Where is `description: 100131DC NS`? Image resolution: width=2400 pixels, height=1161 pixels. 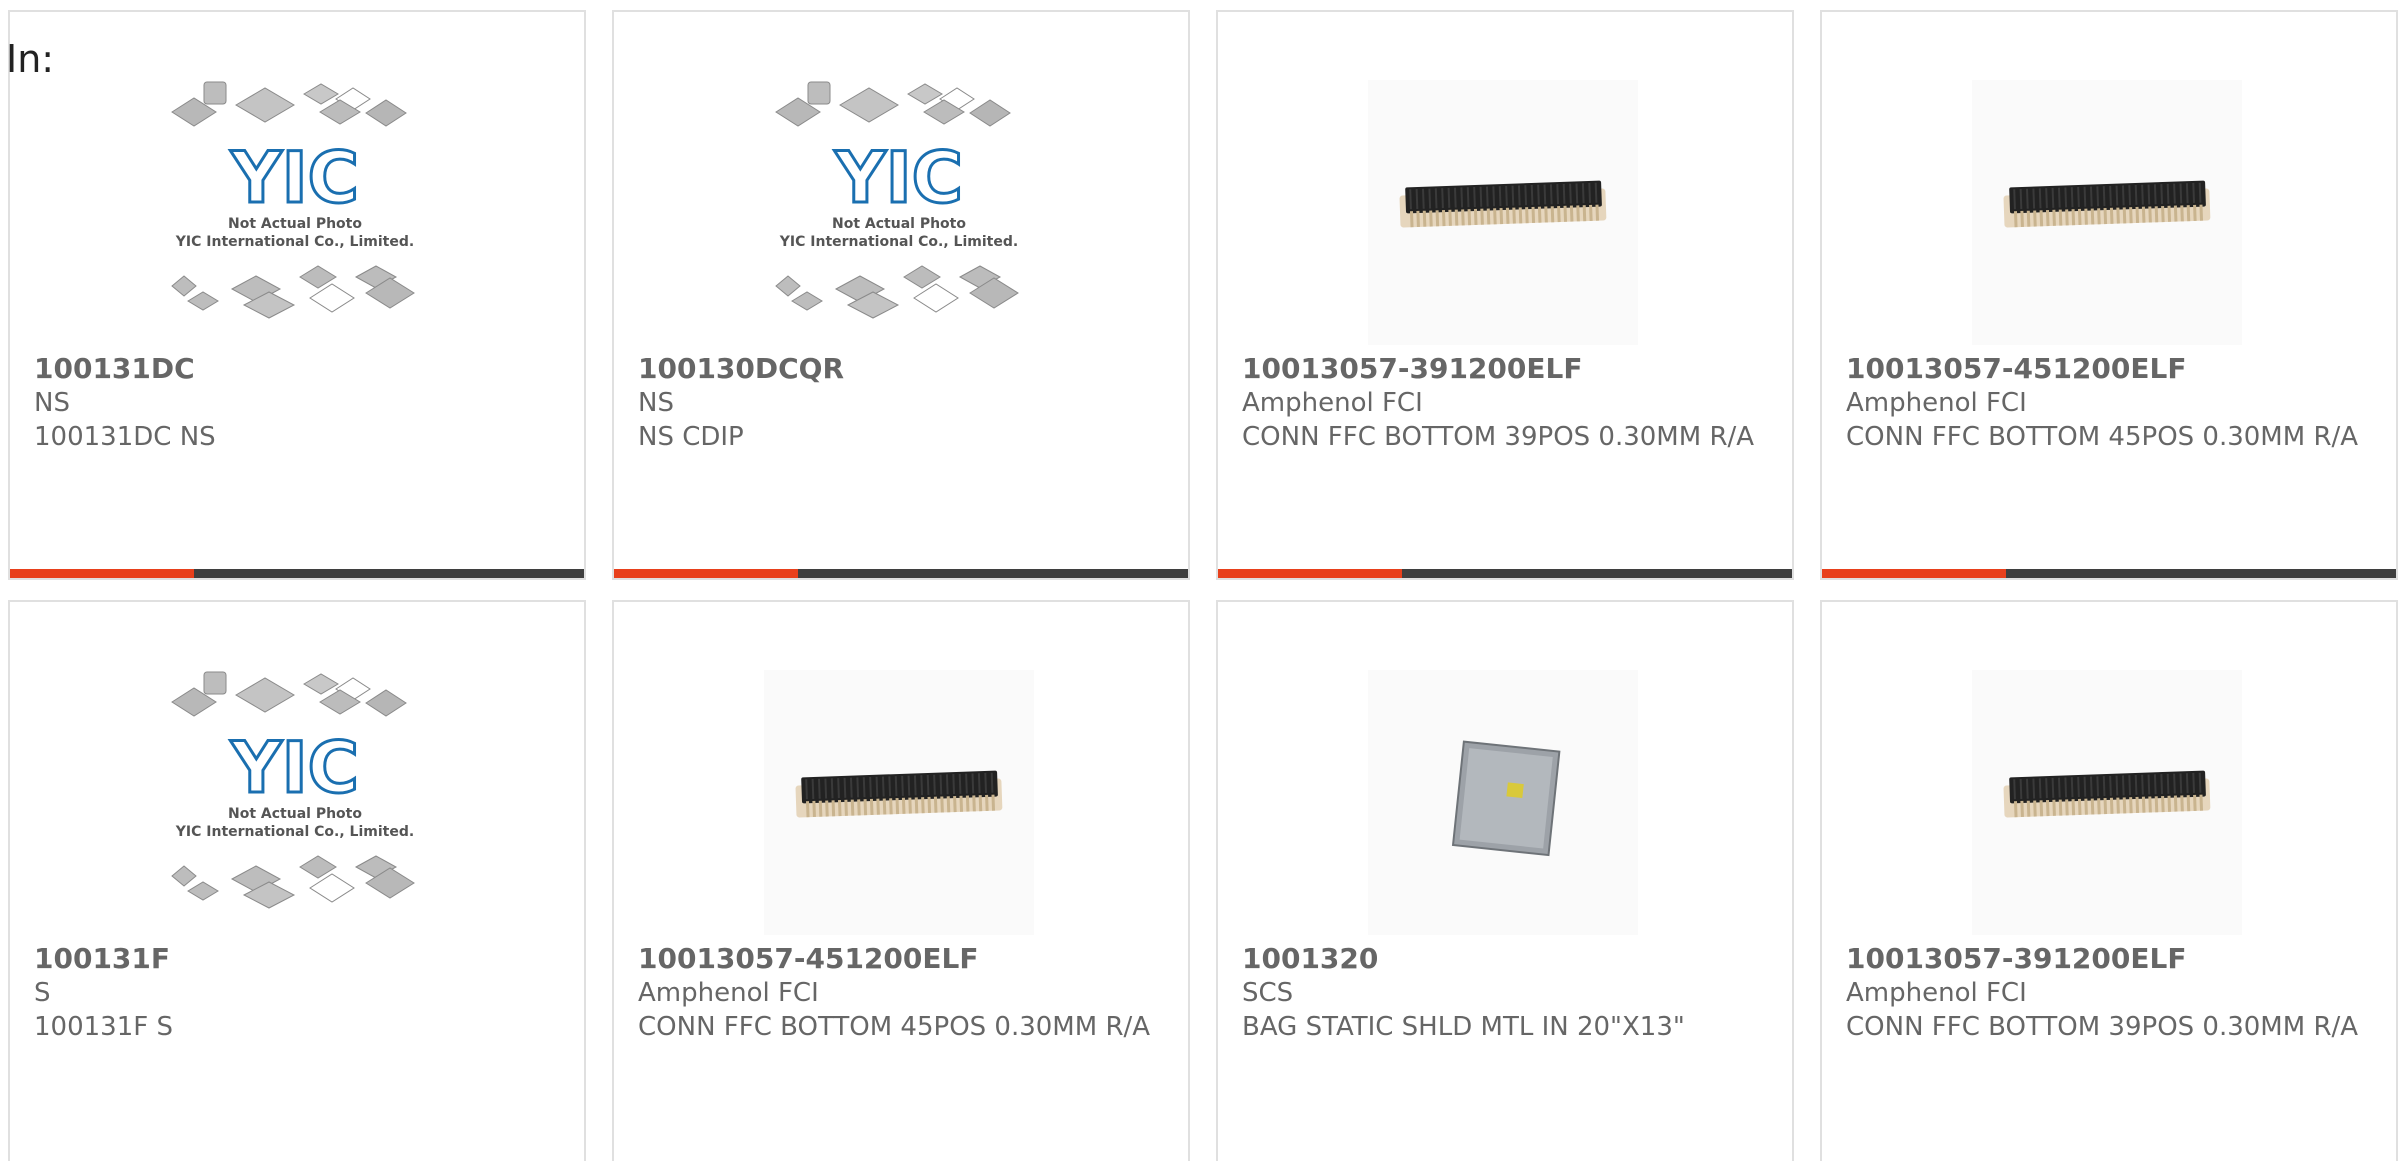 description: 100131DC NS is located at coordinates (125, 437).